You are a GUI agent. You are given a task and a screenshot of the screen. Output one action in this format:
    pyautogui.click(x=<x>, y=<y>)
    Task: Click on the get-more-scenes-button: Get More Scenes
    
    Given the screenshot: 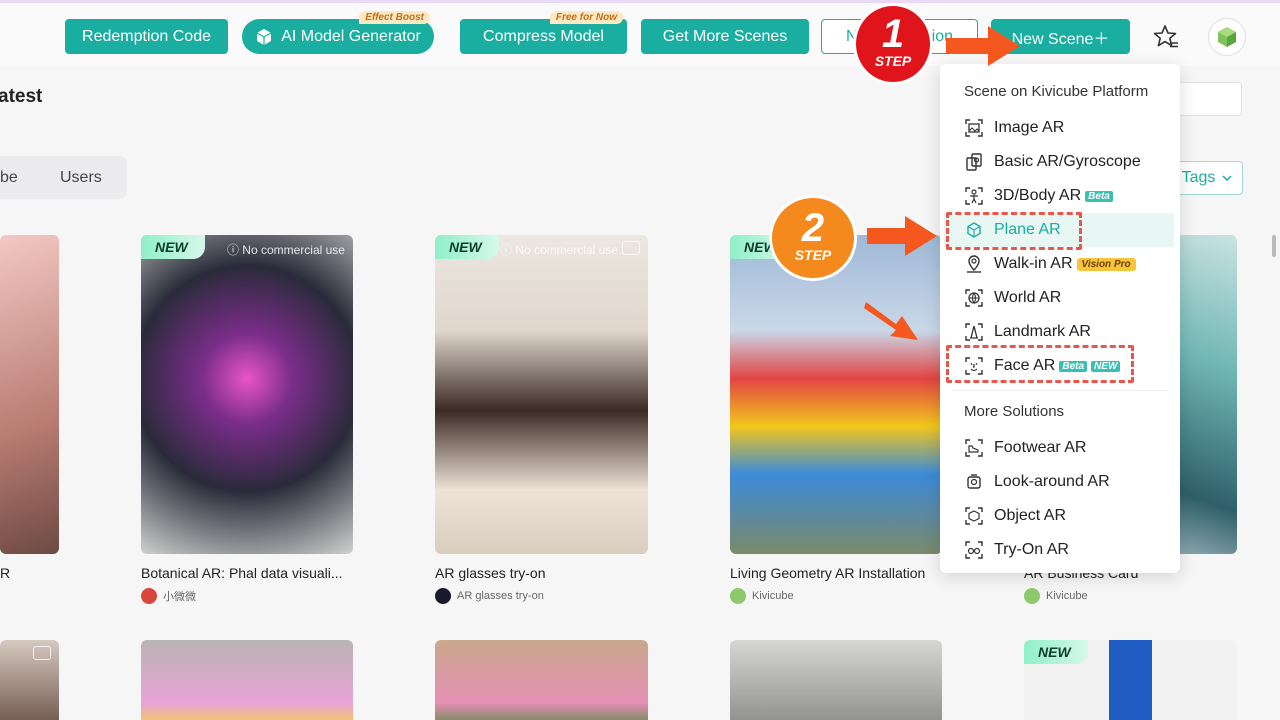 What is the action you would take?
    pyautogui.click(x=725, y=36)
    